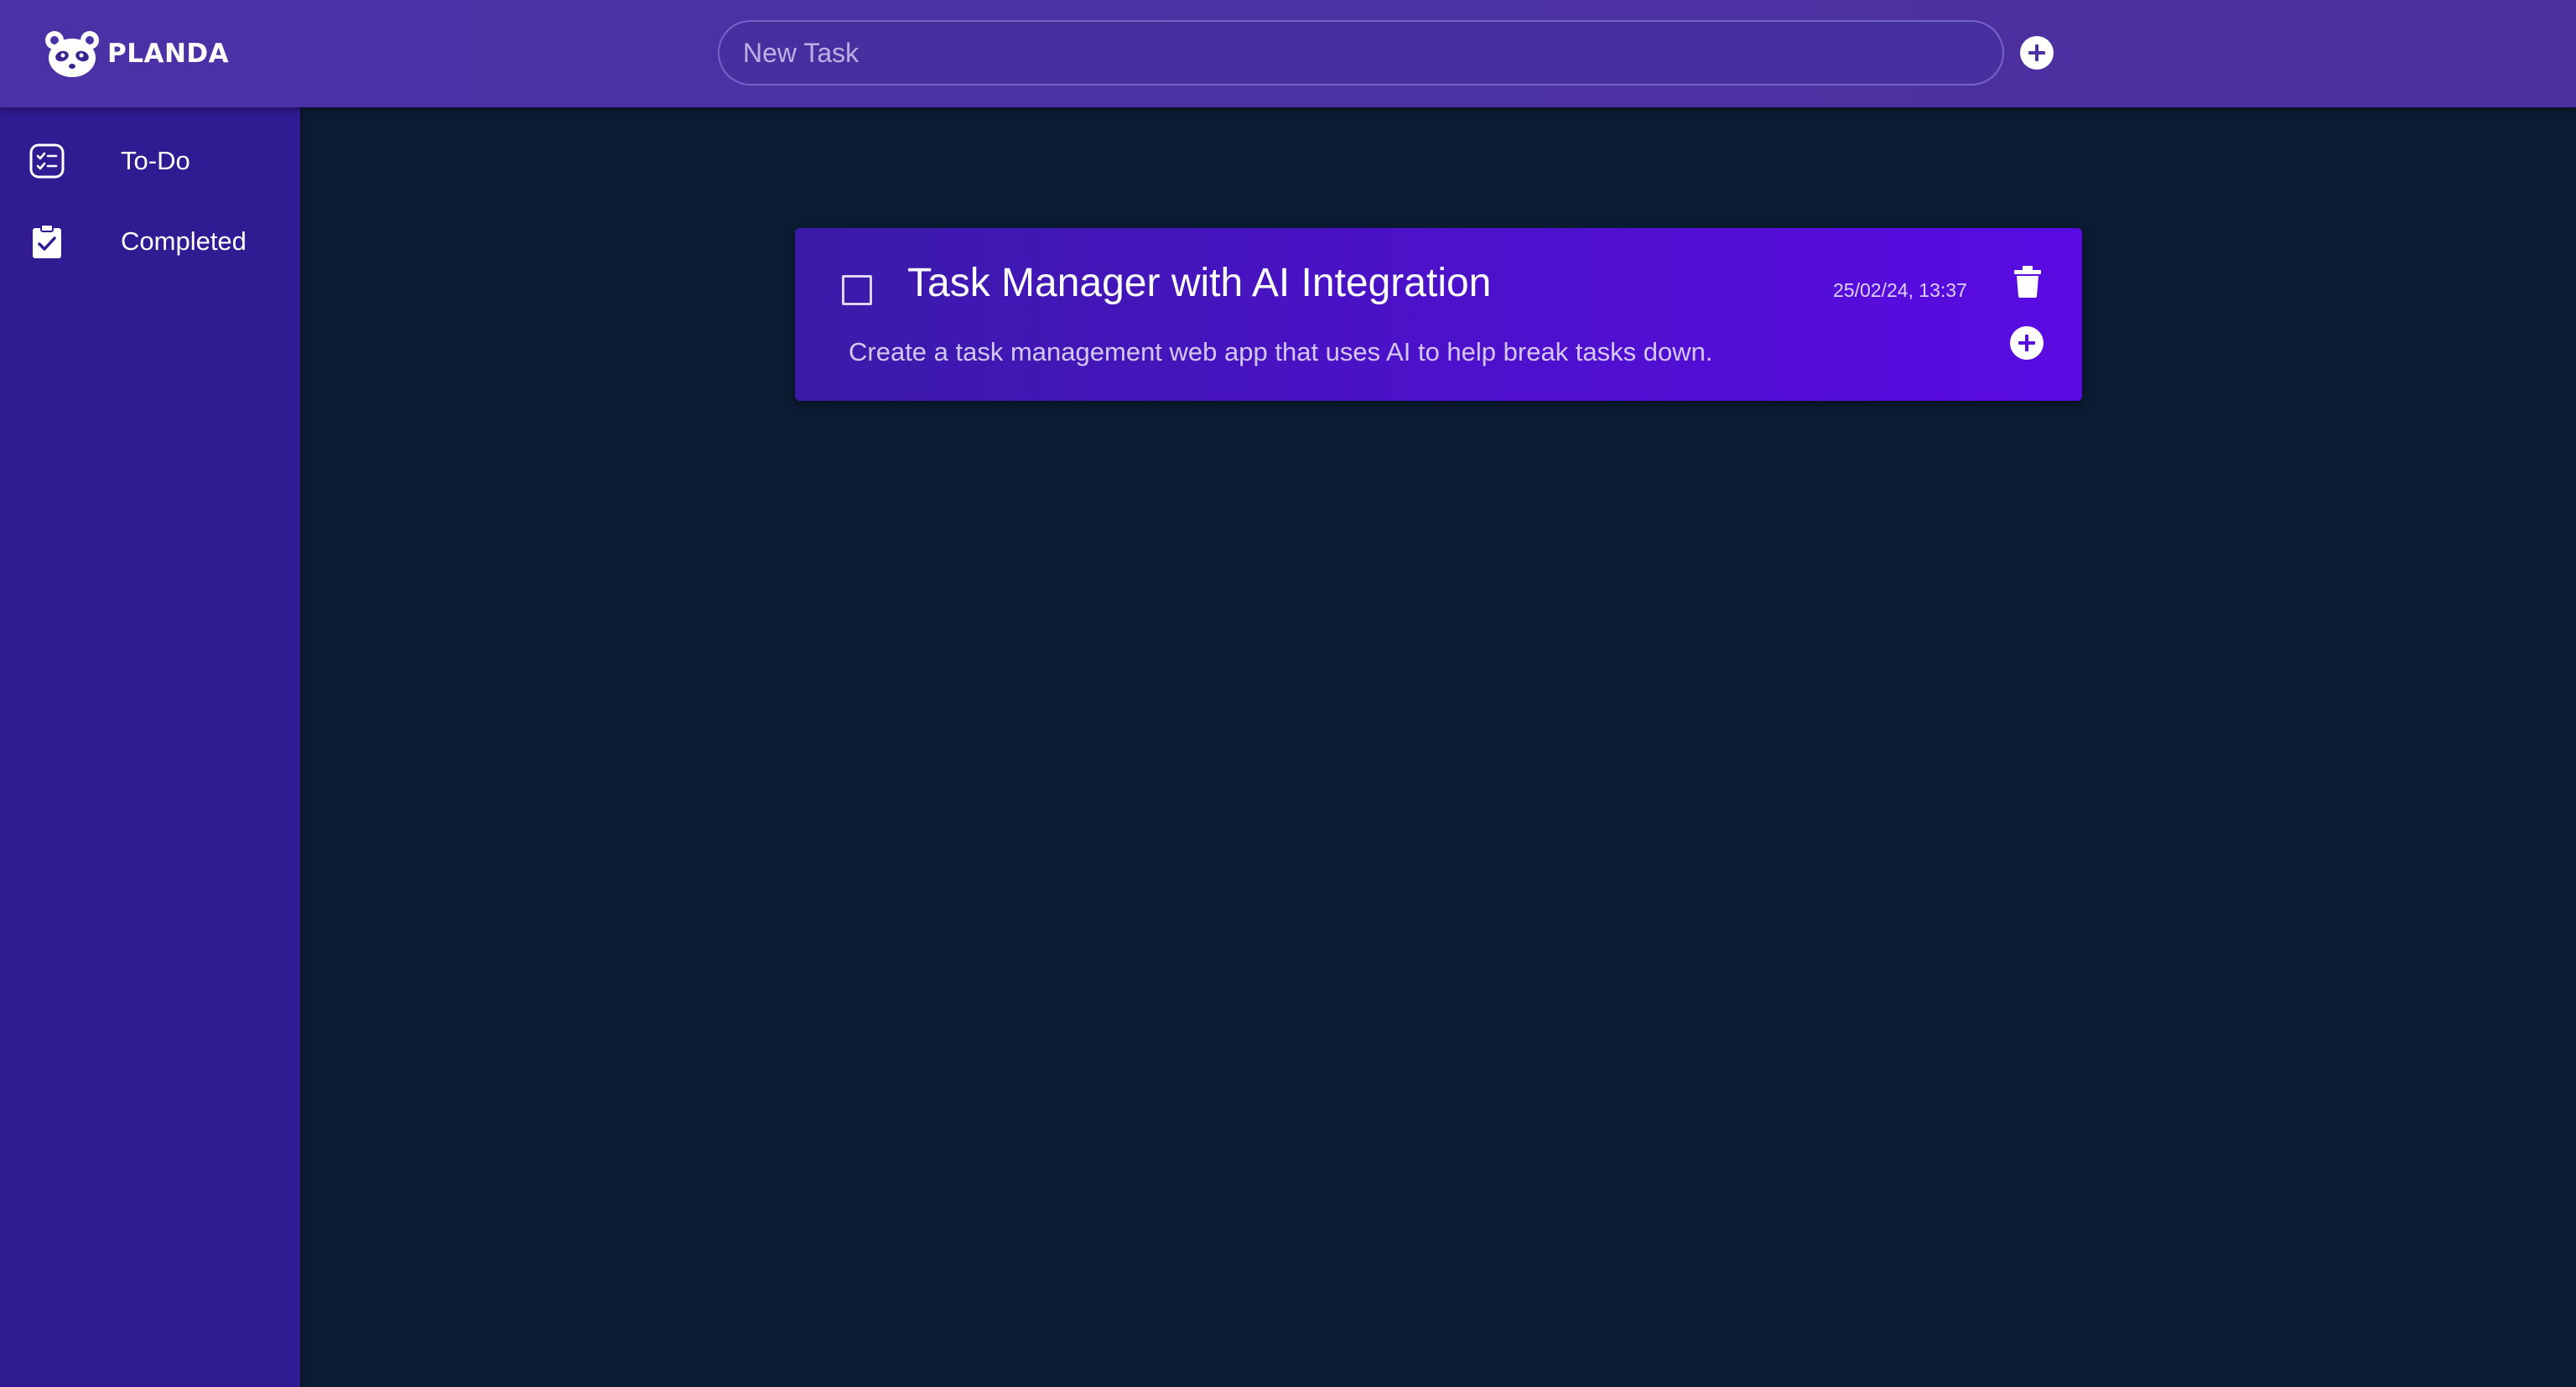  I want to click on clipboard-check-icon, so click(47, 241).